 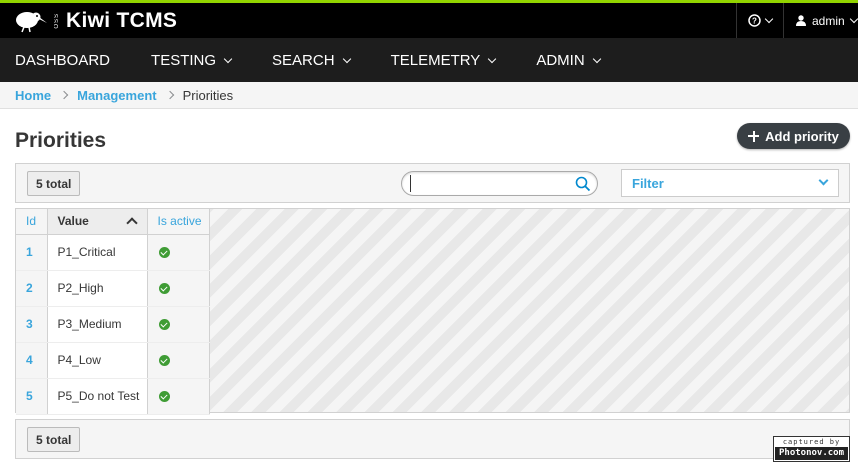 I want to click on row-id-link: 4, so click(x=32, y=360).